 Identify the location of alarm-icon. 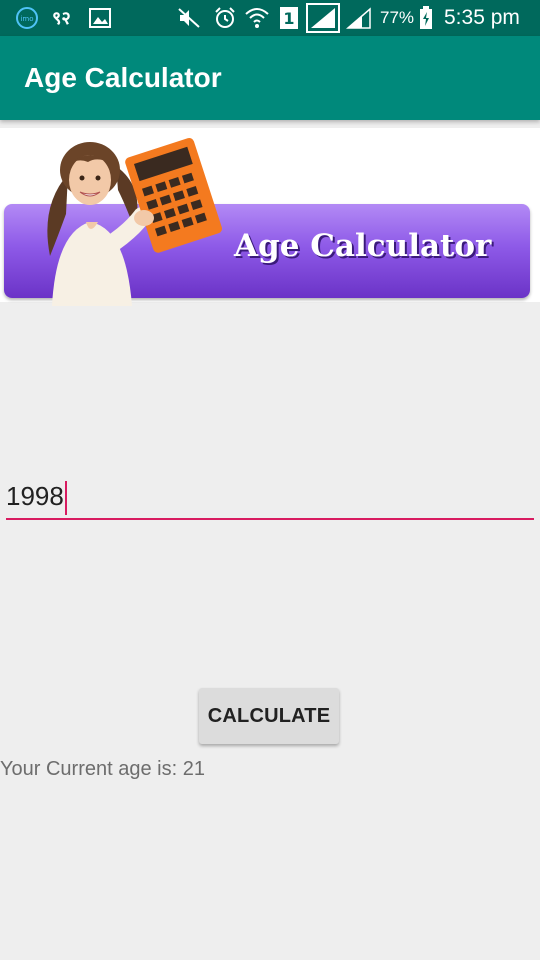
(225, 18).